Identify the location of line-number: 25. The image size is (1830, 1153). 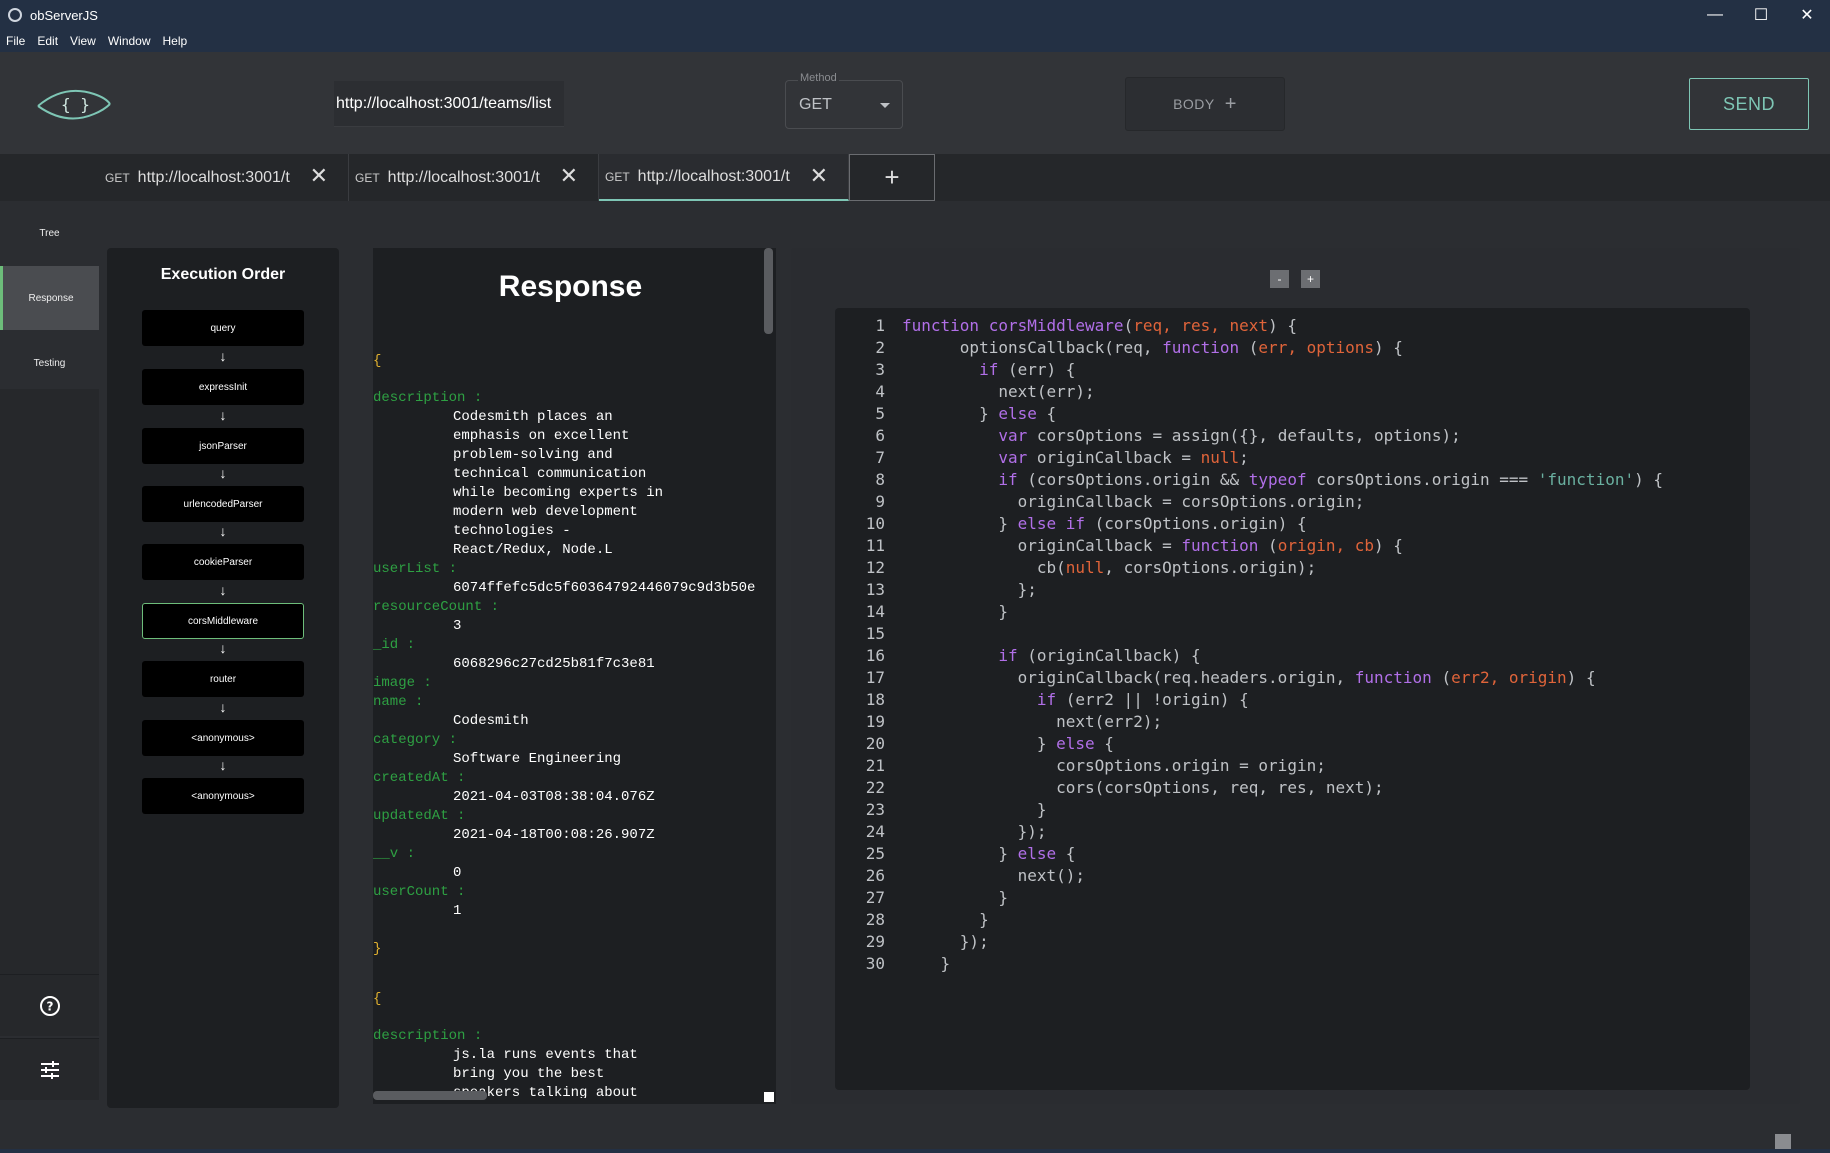
(875, 853).